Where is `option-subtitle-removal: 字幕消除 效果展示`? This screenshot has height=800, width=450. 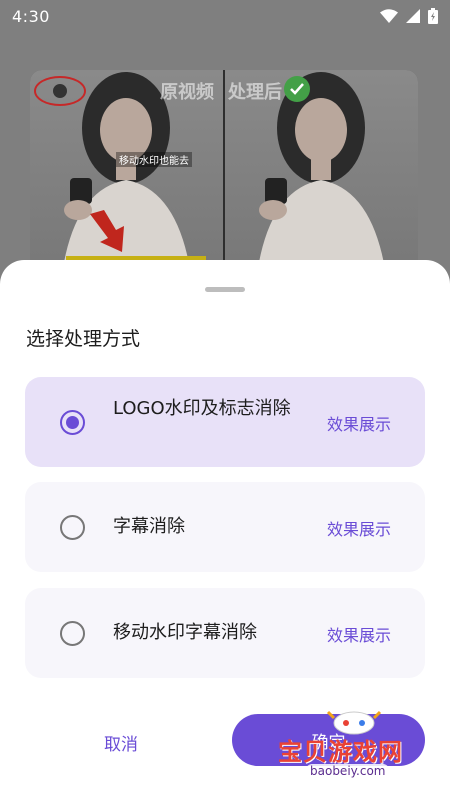
option-subtitle-removal: 字幕消除 效果展示 is located at coordinates (225, 527).